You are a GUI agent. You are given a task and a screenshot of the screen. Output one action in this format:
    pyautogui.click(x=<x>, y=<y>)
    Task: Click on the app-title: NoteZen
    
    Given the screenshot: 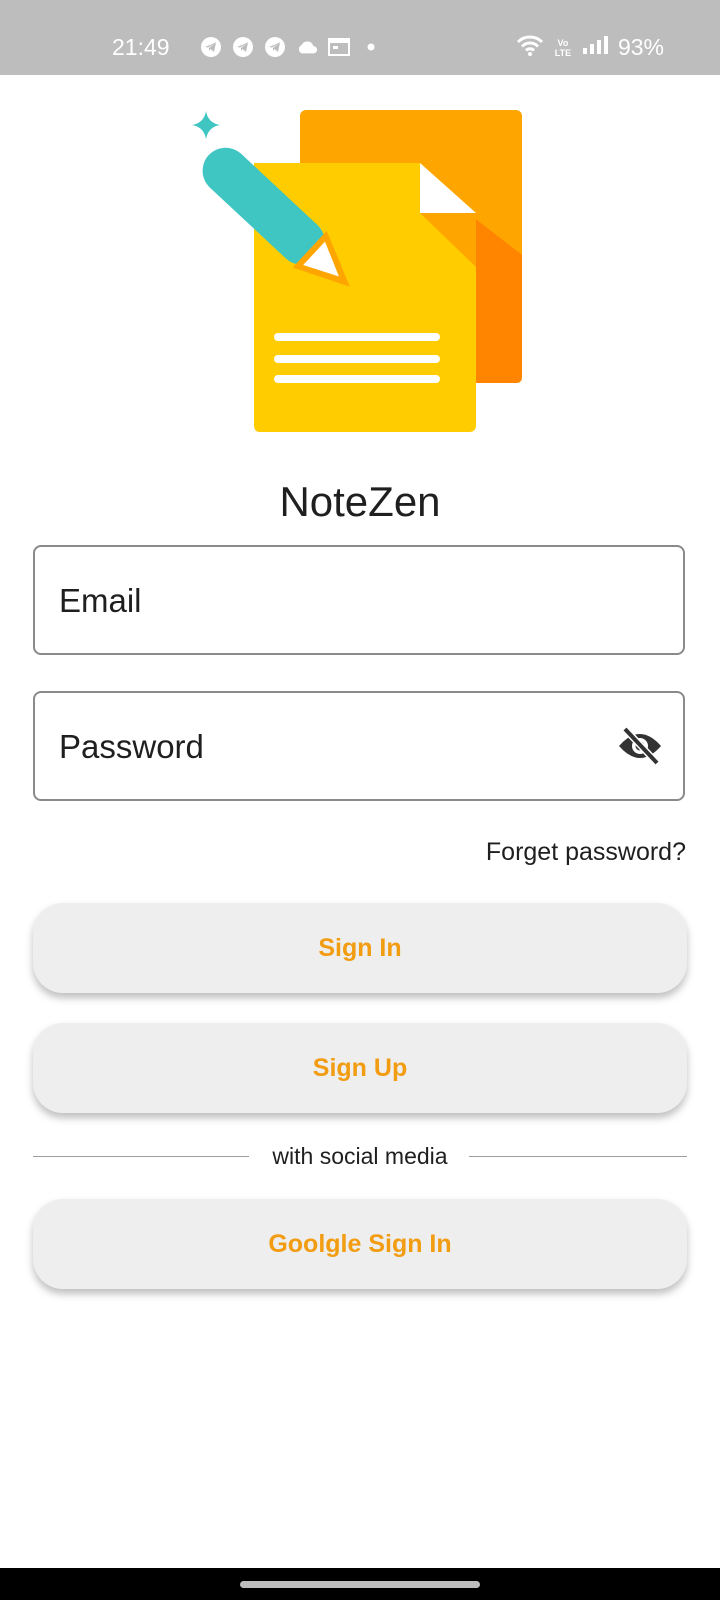 What is the action you would take?
    pyautogui.click(x=360, y=501)
    